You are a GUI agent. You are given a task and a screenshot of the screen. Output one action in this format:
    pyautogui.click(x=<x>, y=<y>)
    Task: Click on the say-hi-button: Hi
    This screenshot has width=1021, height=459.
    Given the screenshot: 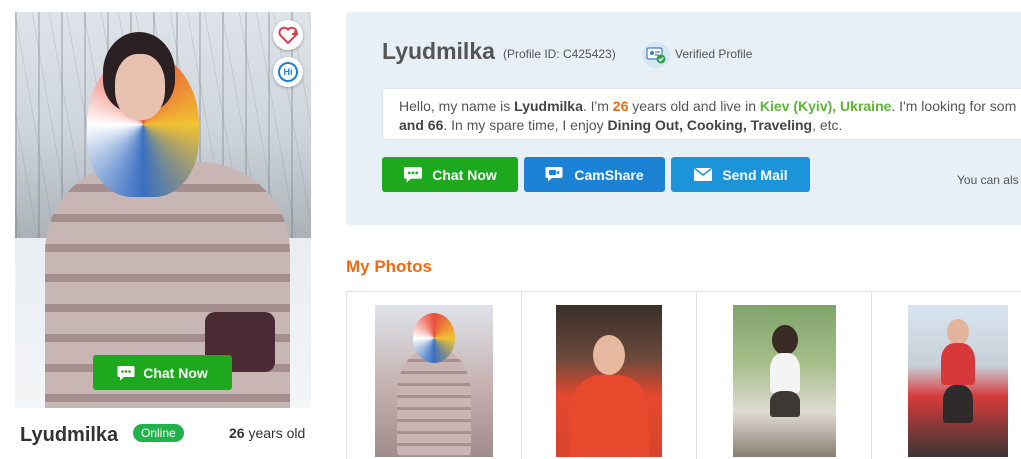 What is the action you would take?
    pyautogui.click(x=288, y=72)
    